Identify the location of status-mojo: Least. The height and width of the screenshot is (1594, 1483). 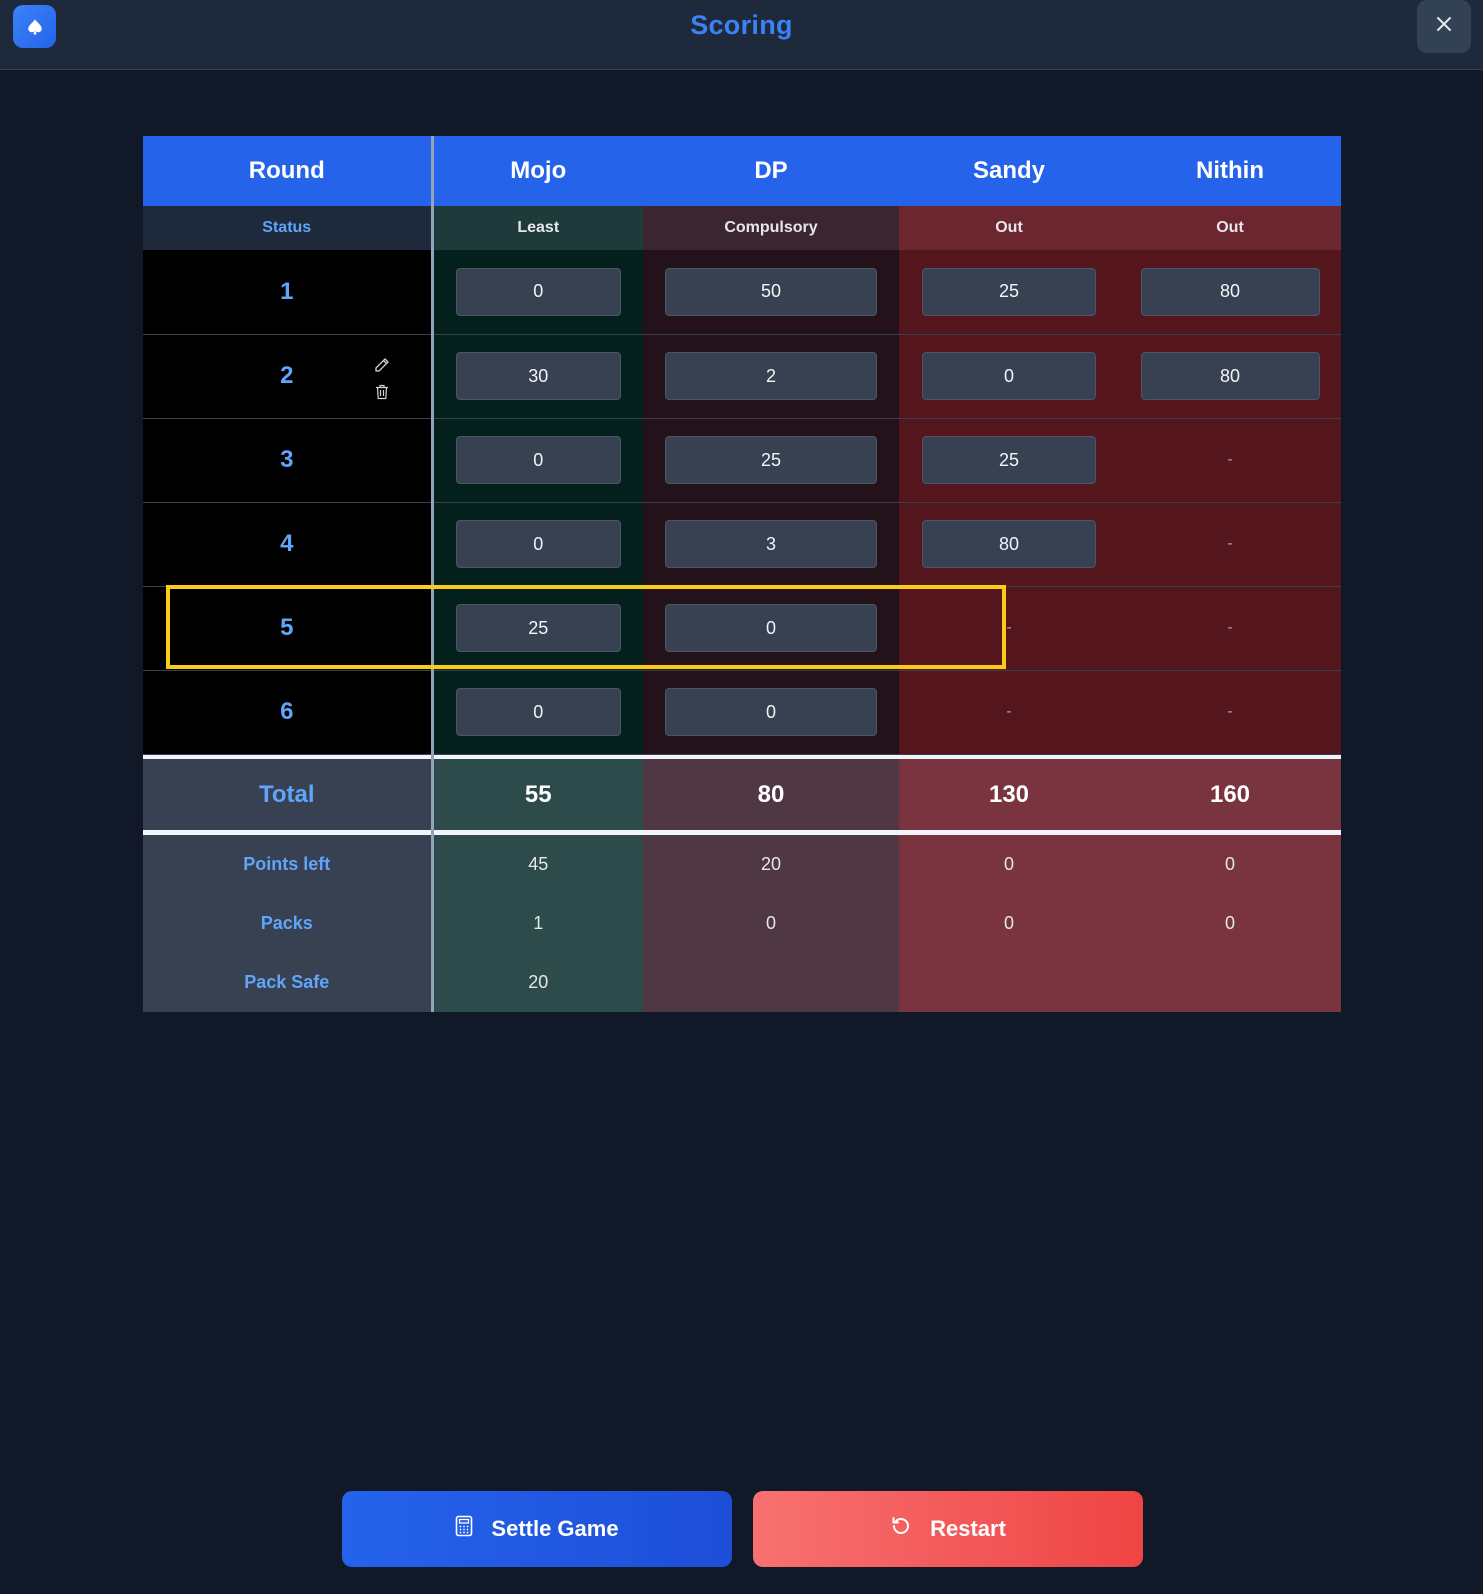
(537, 228).